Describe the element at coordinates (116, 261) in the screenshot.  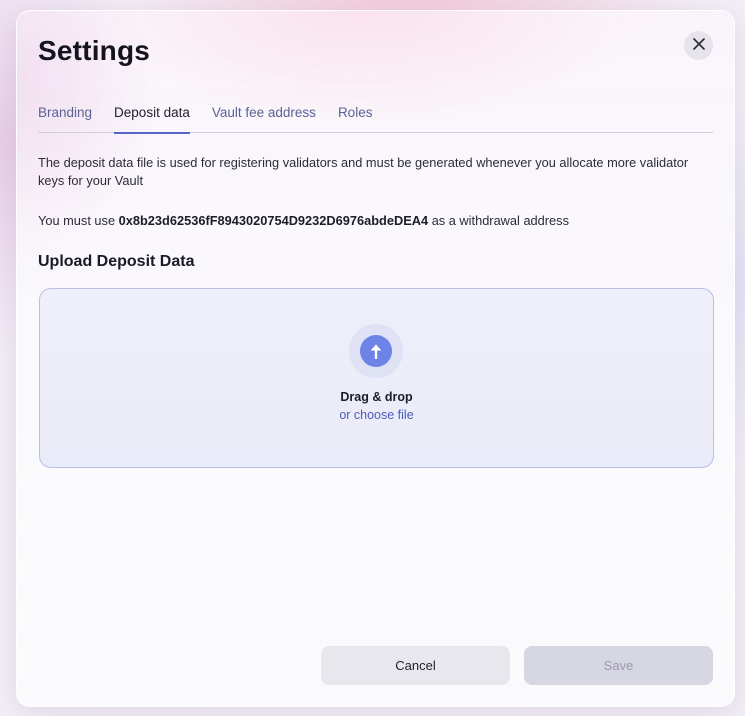
I see `upload-section-title: Upload Deposit Data` at that location.